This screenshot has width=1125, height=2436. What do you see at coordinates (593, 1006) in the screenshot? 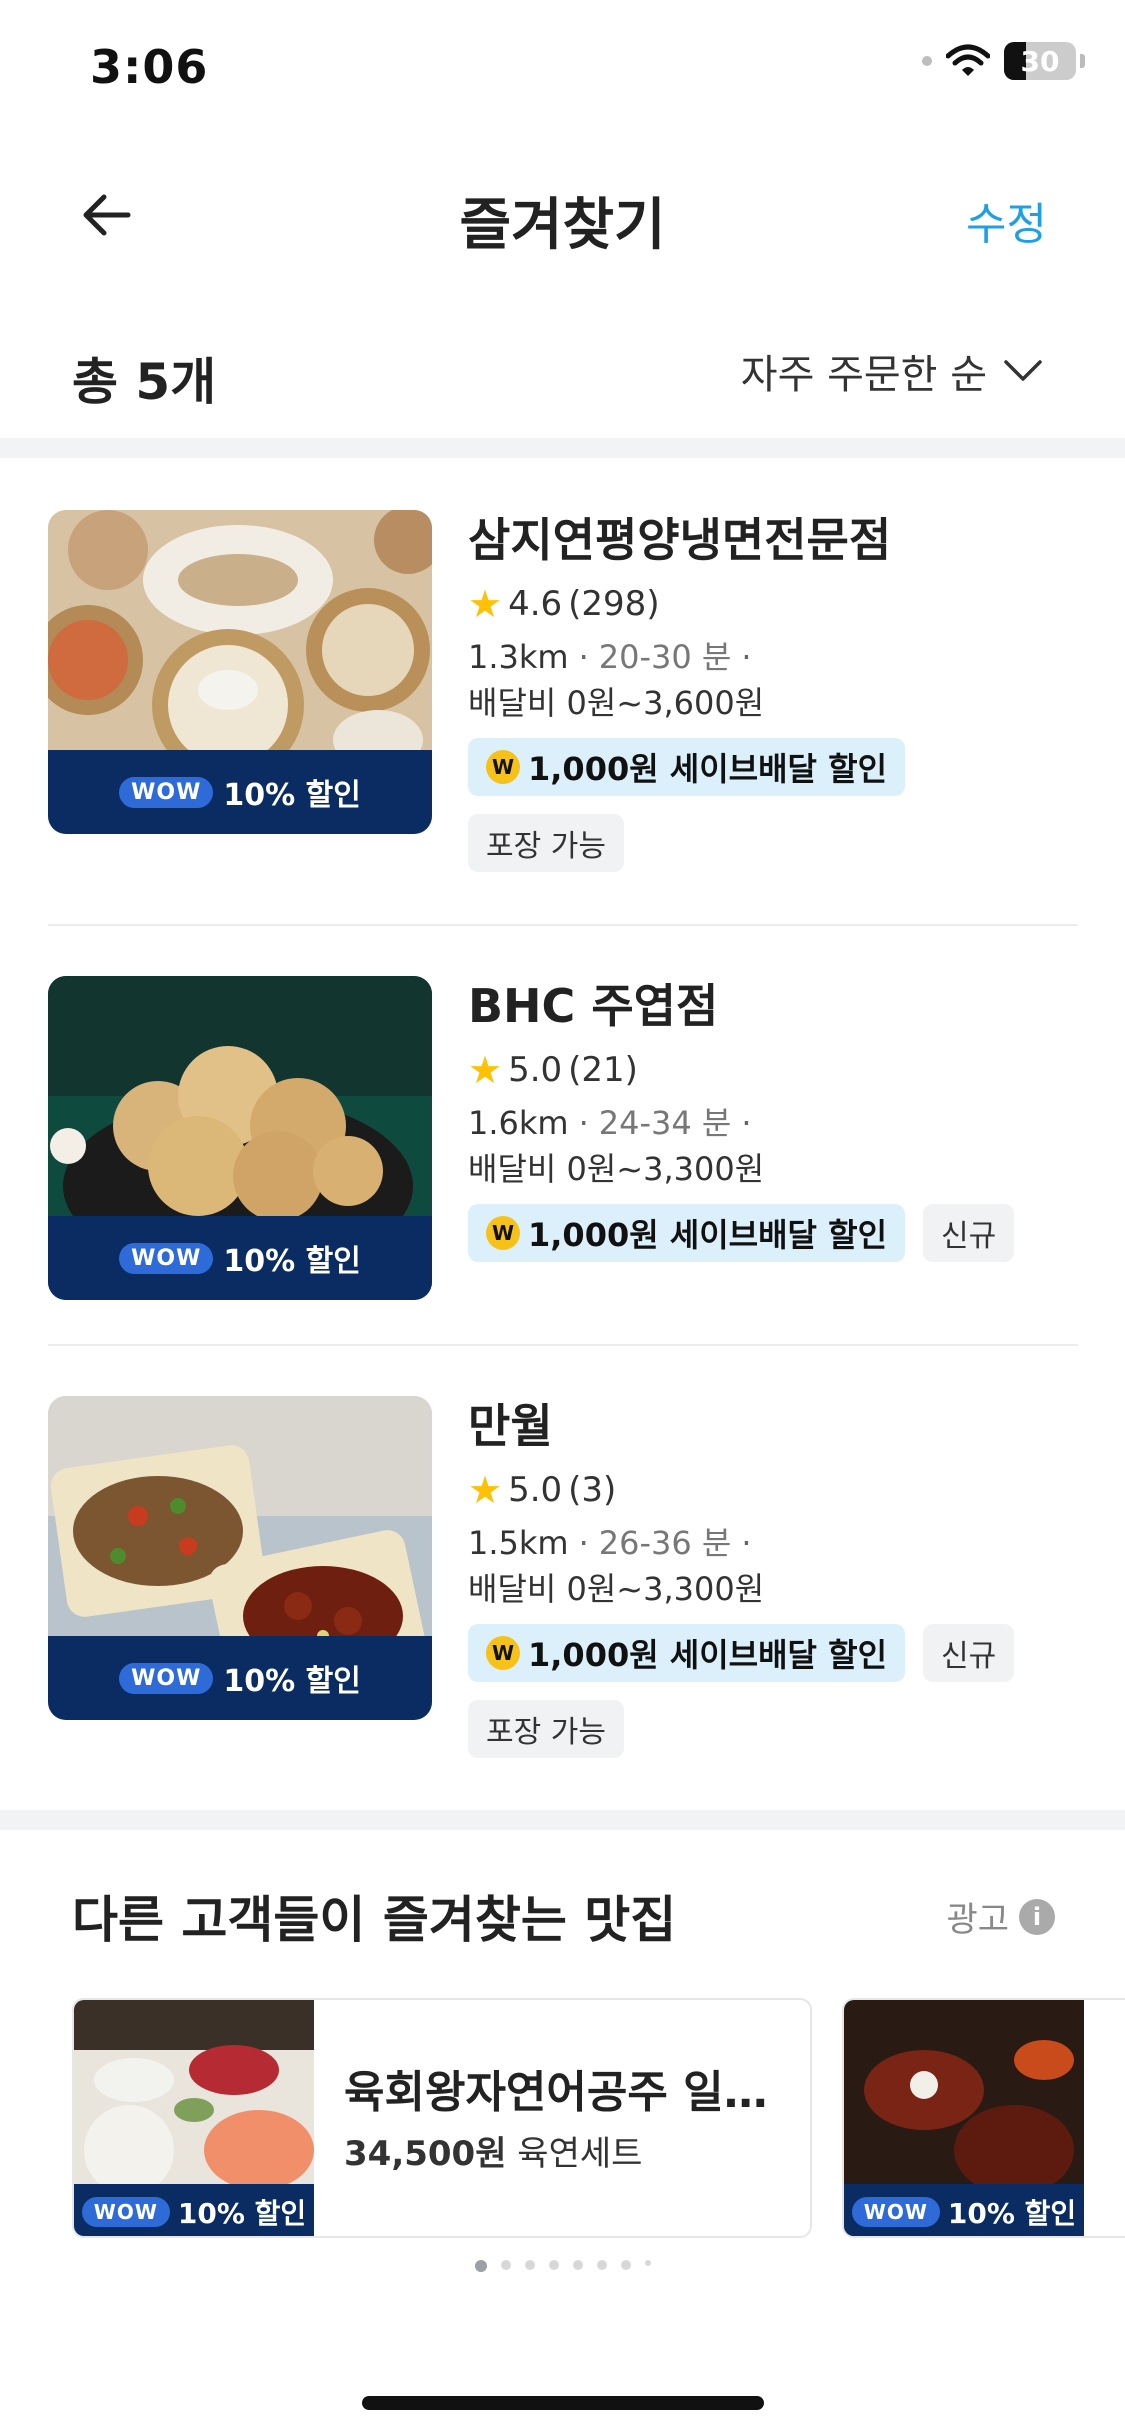
I see `restaurant-name: BHC 주엽점` at bounding box center [593, 1006].